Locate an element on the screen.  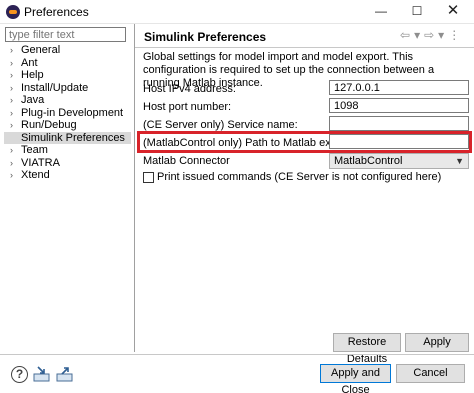
back-menu-chevron-icon: ▾ is located at coordinates (417, 35).